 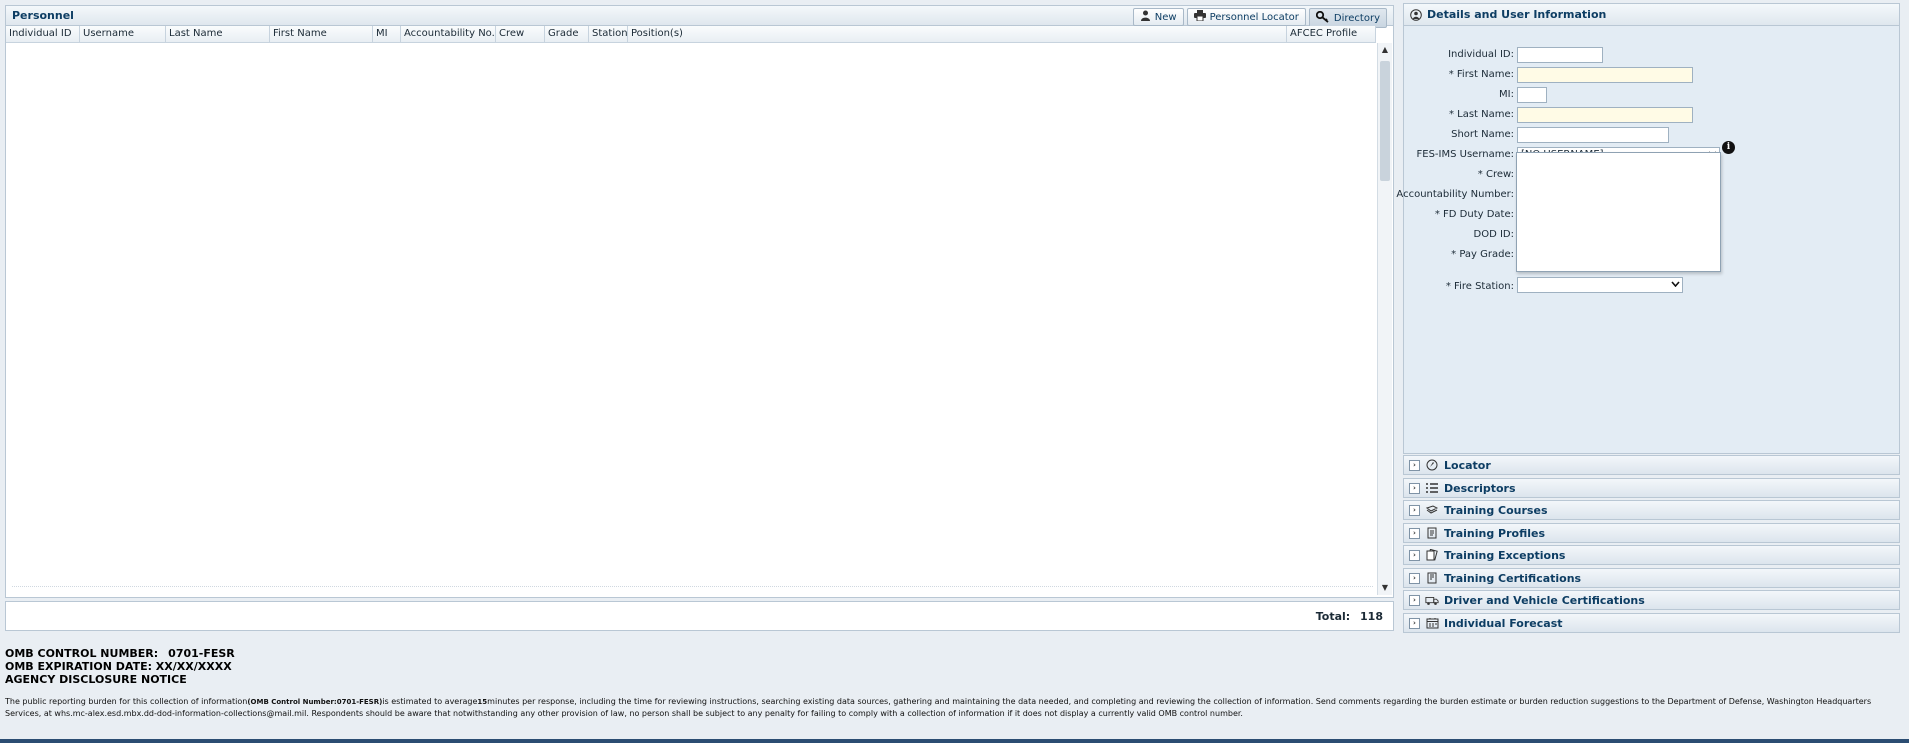 What do you see at coordinates (1651, 465) in the screenshot?
I see `section-locator: › Locator` at bounding box center [1651, 465].